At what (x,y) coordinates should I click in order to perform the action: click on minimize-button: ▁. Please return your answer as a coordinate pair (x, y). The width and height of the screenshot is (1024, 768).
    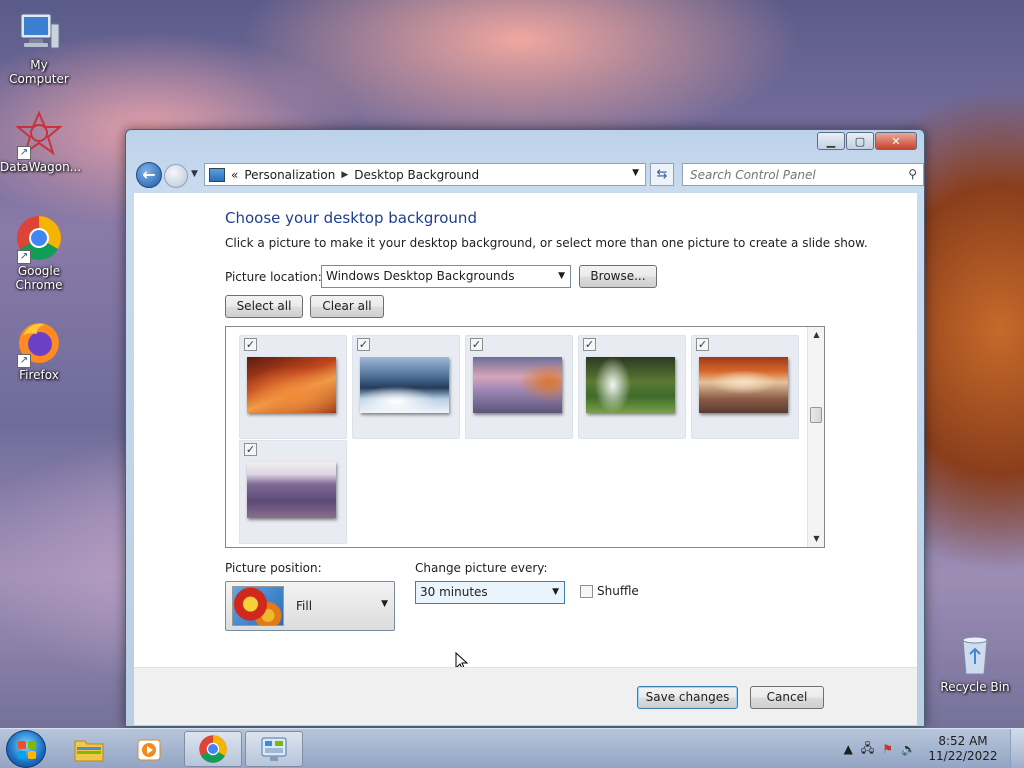
    Looking at the image, I should click on (831, 141).